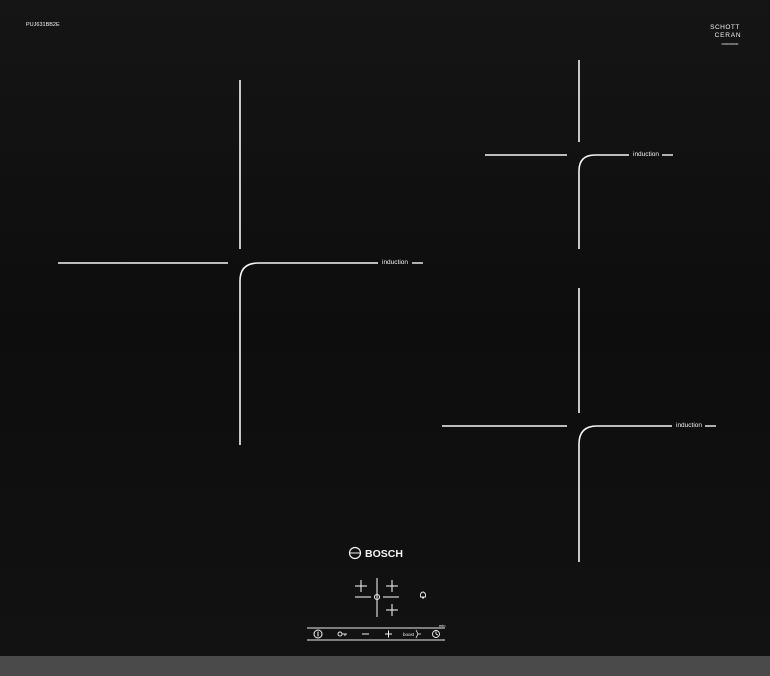 This screenshot has width=770, height=676. What do you see at coordinates (442, 625) in the screenshot?
I see `min-label: min` at bounding box center [442, 625].